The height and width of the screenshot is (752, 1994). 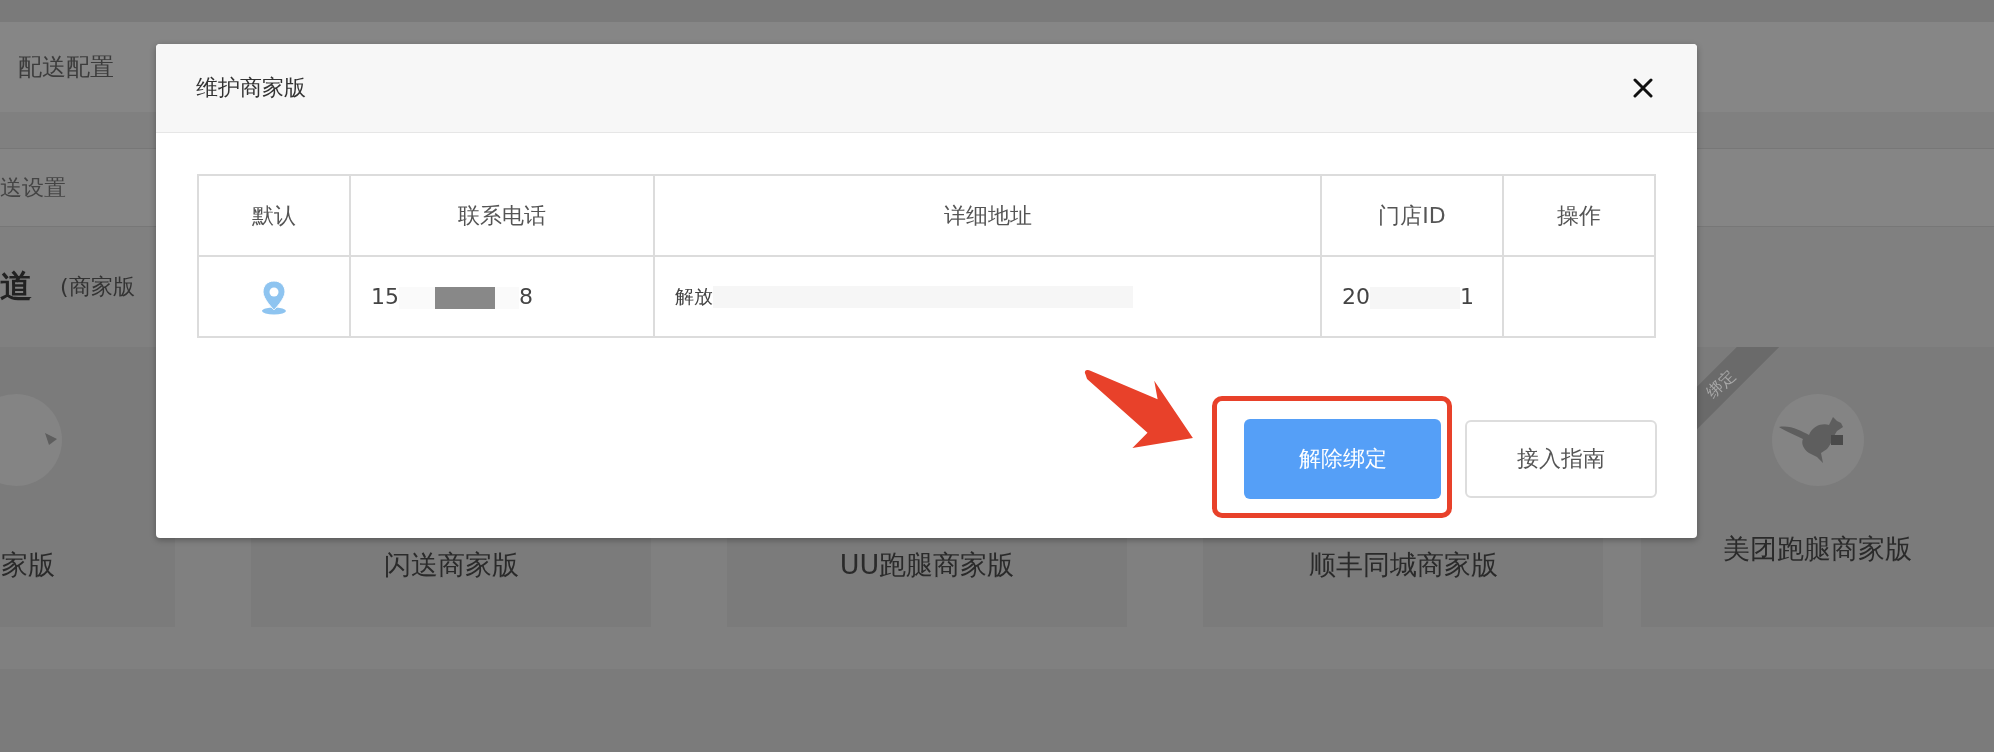 What do you see at coordinates (1579, 215) in the screenshot?
I see `column-header: 操作` at bounding box center [1579, 215].